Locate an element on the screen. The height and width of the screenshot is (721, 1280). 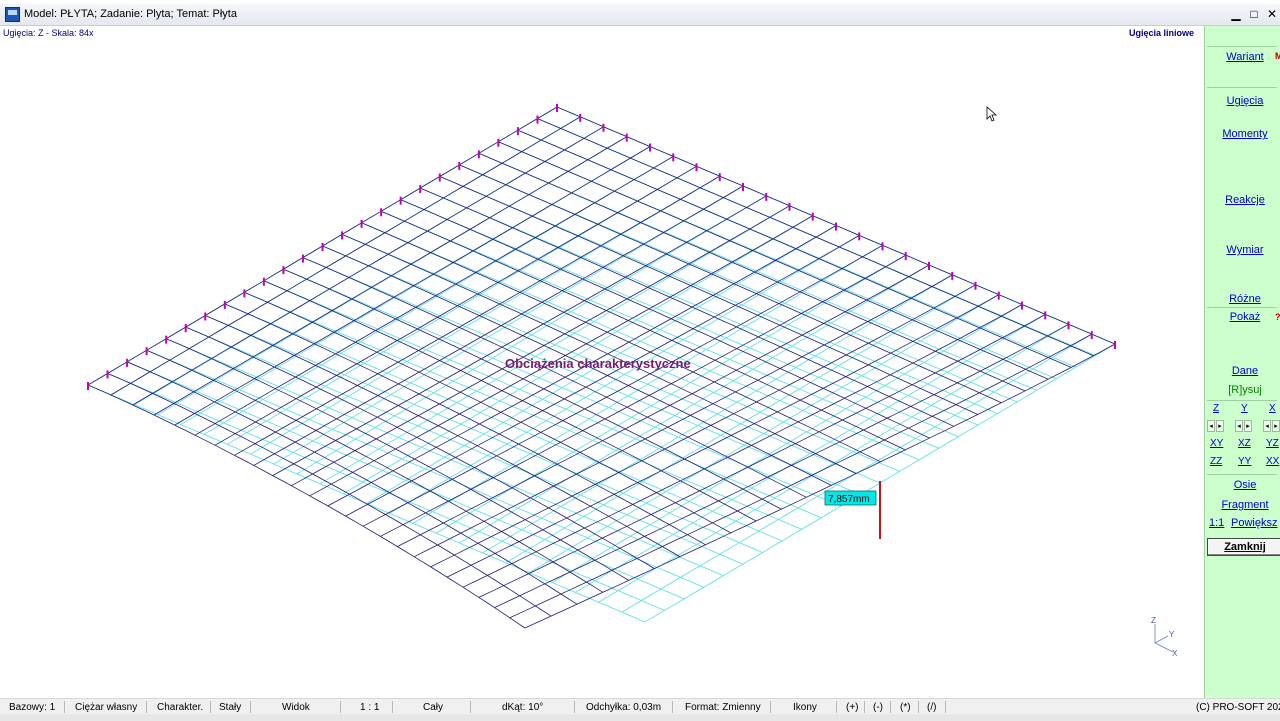
axis-z-label: Z is located at coordinates (1153, 620).